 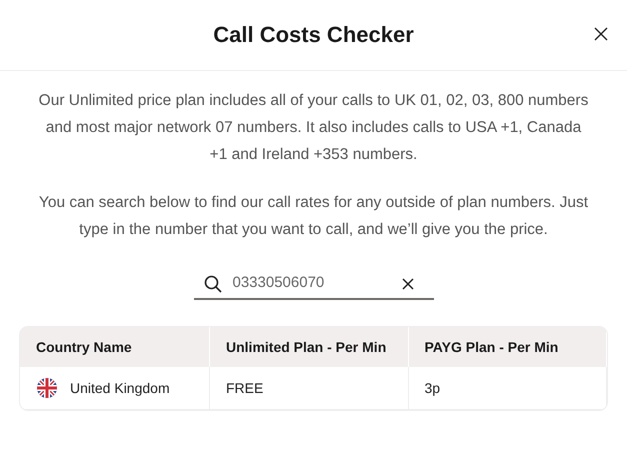 What do you see at coordinates (115, 347) in the screenshot?
I see `column-header: Country Name` at bounding box center [115, 347].